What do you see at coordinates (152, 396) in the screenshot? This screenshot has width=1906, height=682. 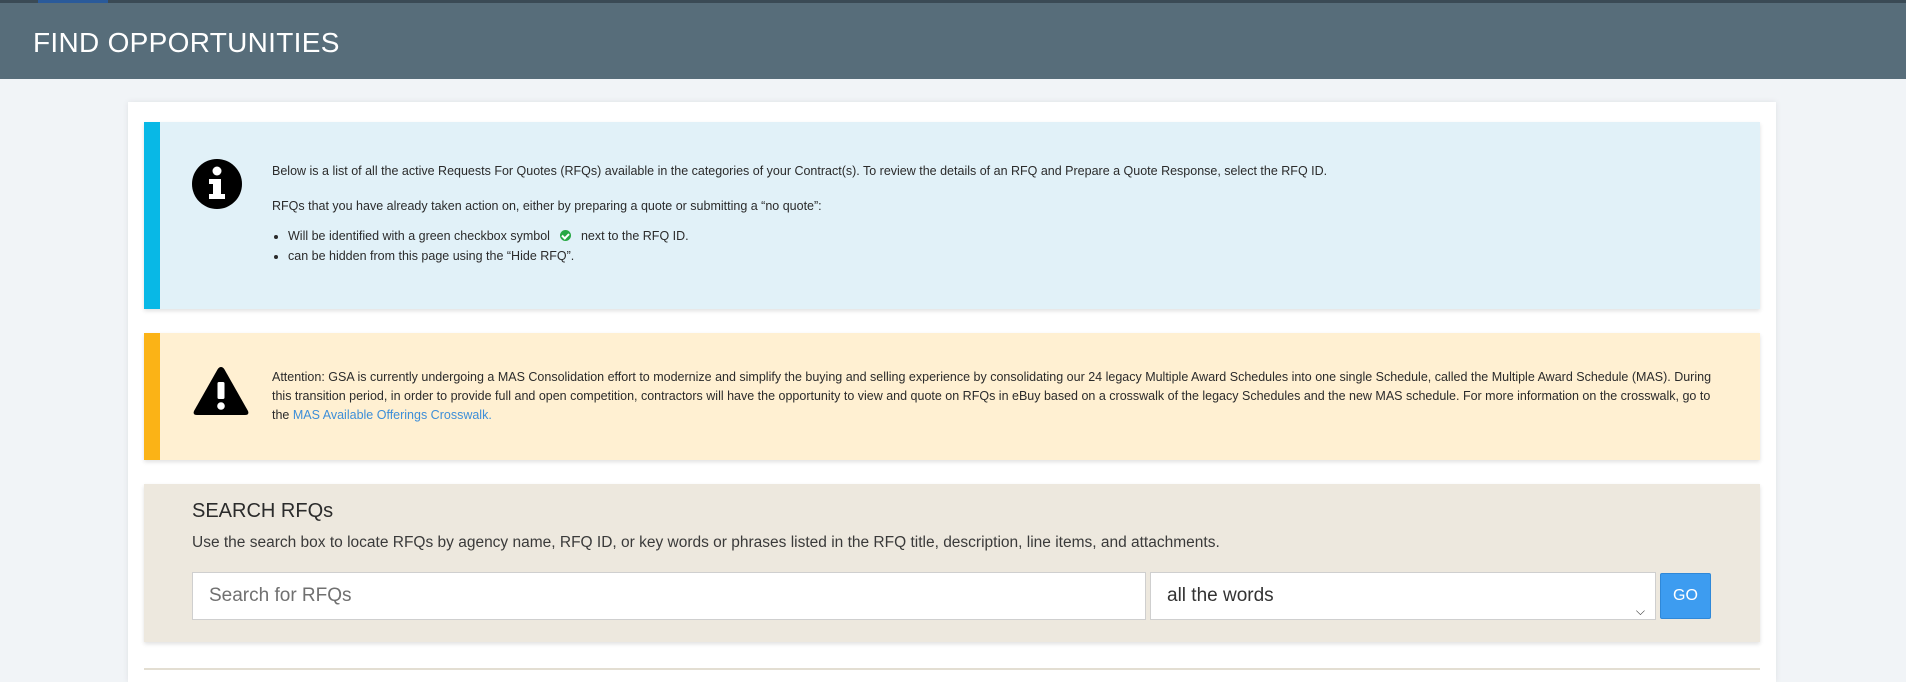 I see `warning-alert-accent-bar` at bounding box center [152, 396].